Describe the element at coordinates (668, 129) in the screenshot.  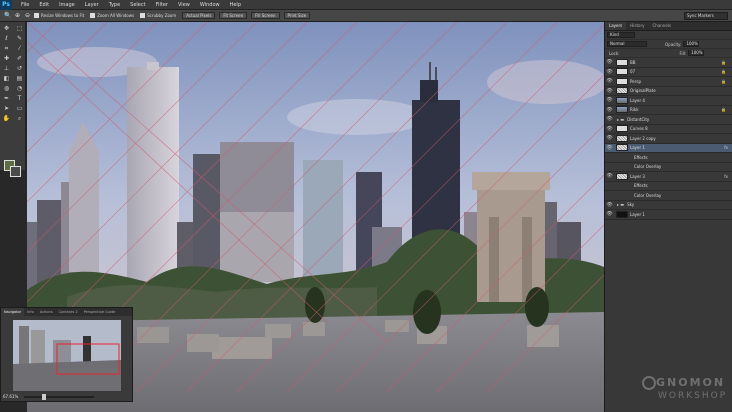
I see `layer-row: 👁 Curves 8` at that location.